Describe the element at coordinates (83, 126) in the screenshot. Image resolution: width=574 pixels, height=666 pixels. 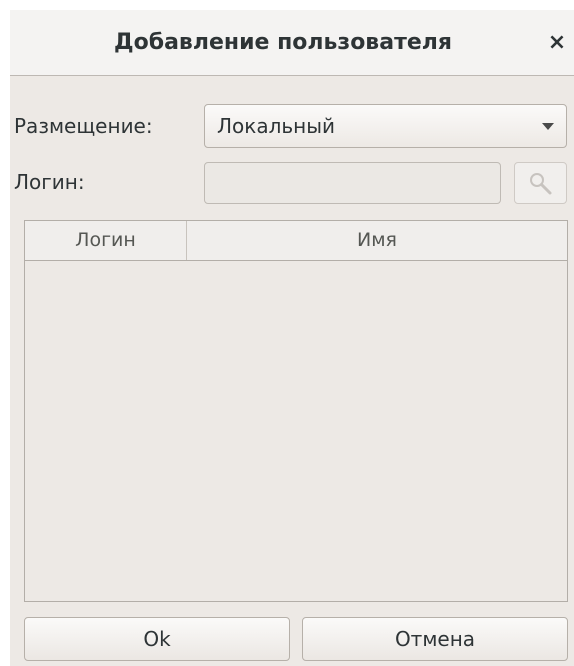
I see `placement-label: Размещение:` at that location.